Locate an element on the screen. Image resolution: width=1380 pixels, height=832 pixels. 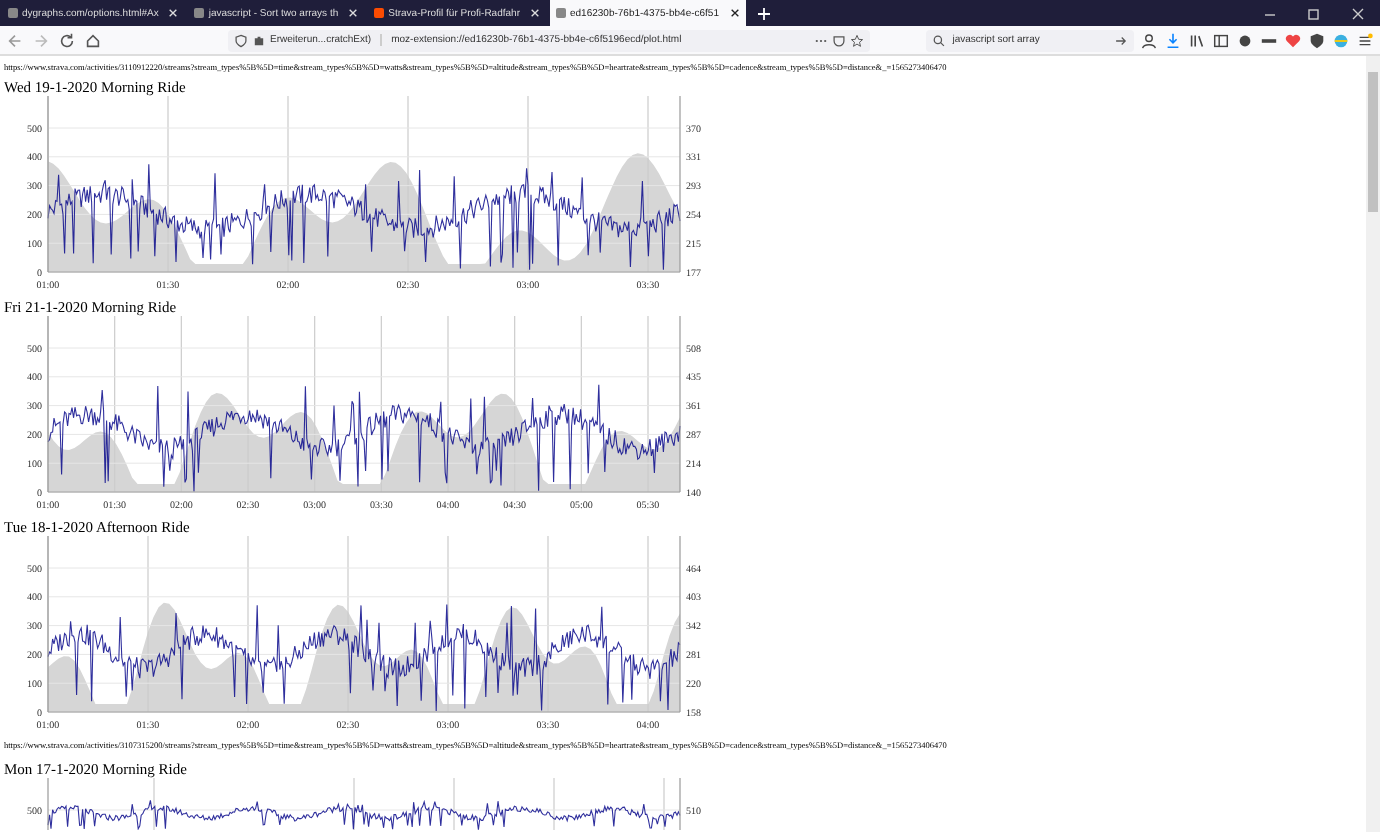
scrollbar-thumb is located at coordinates (1373, 142).